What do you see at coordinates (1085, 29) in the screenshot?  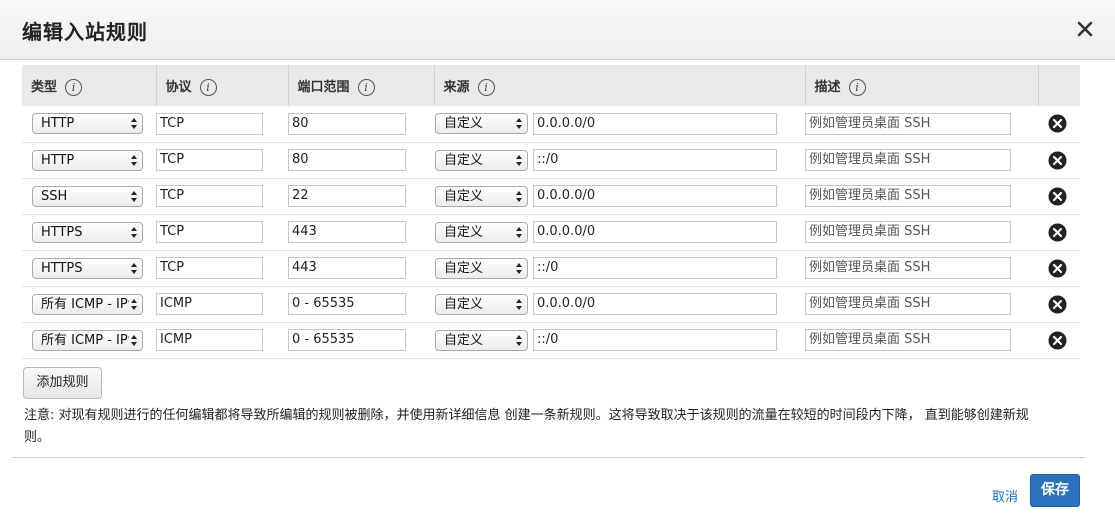 I see `close-icon` at bounding box center [1085, 29].